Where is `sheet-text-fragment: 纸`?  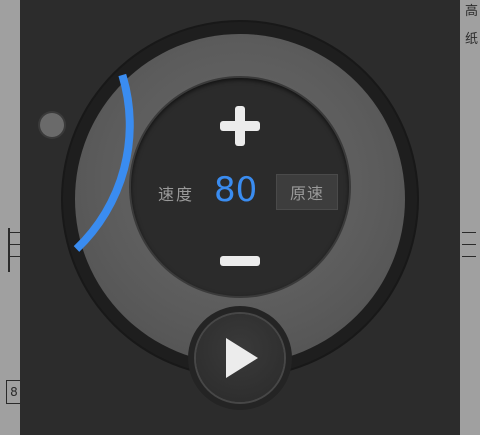
sheet-text-fragment: 纸 is located at coordinates (471, 39).